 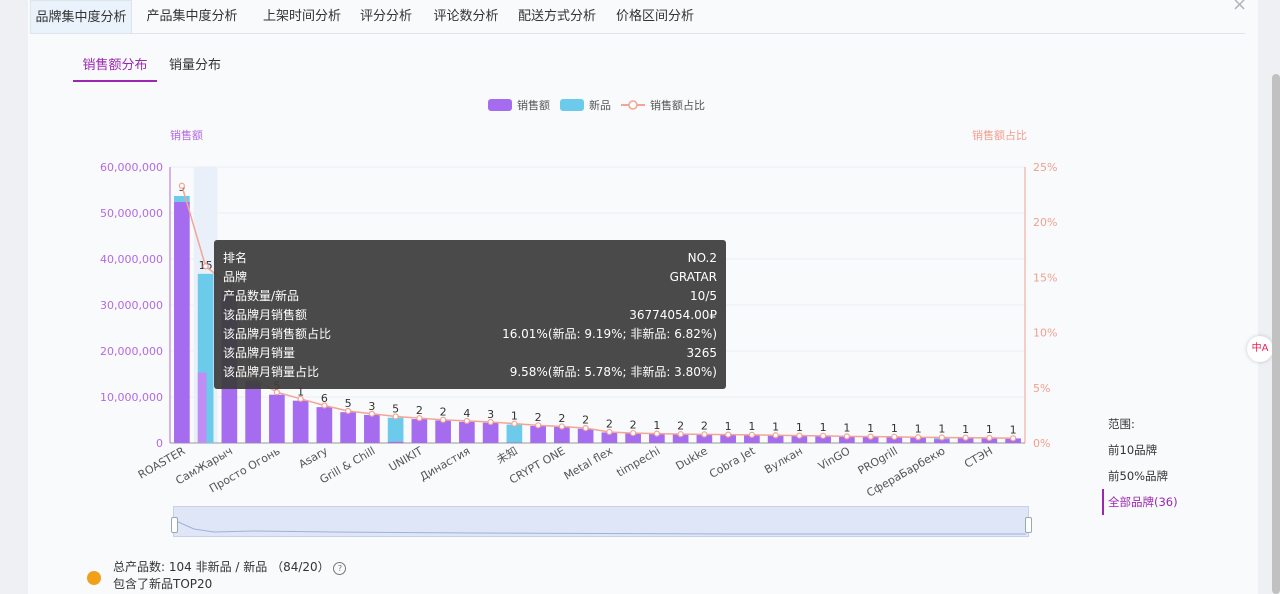 I want to click on chart-legend: 销售额 新品 销售额占比, so click(x=601, y=105).